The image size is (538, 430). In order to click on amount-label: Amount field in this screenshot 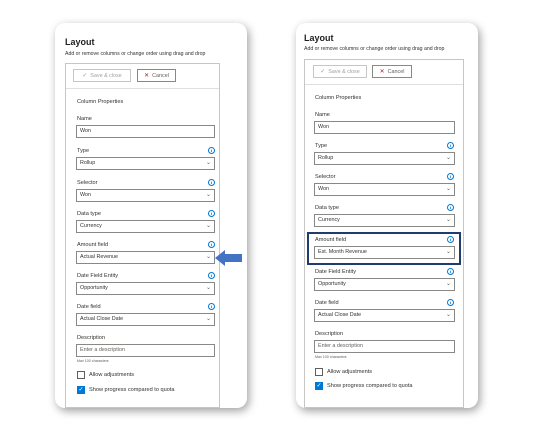, I will do `click(93, 245)`.